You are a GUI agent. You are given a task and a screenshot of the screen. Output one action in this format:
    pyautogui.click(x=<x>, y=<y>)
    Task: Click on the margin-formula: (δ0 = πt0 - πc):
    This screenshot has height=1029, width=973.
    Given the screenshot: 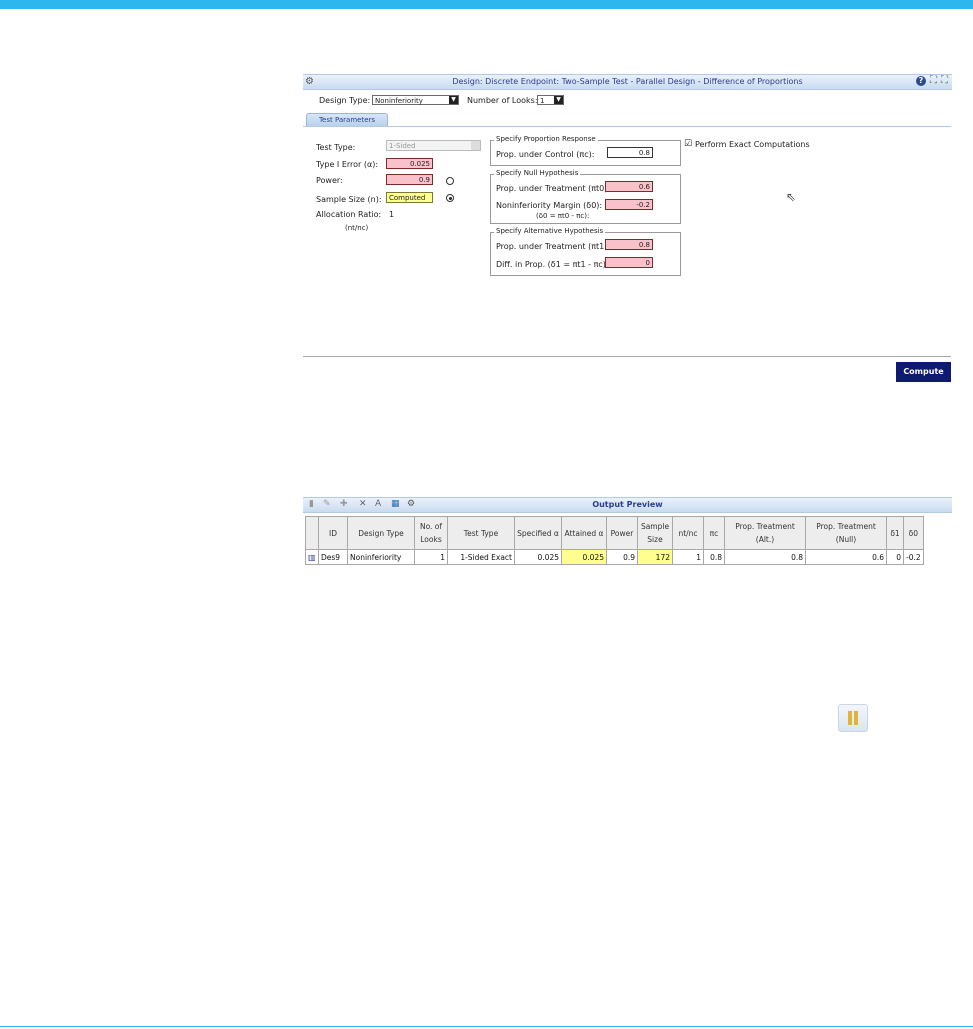 What is the action you would take?
    pyautogui.click(x=563, y=216)
    